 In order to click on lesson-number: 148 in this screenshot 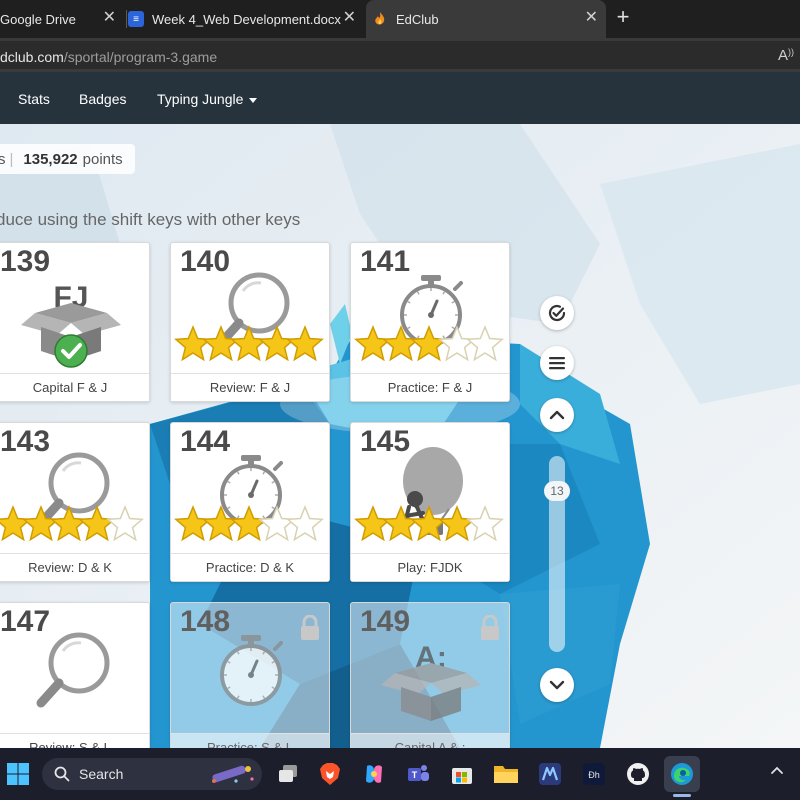, I will do `click(205, 621)`.